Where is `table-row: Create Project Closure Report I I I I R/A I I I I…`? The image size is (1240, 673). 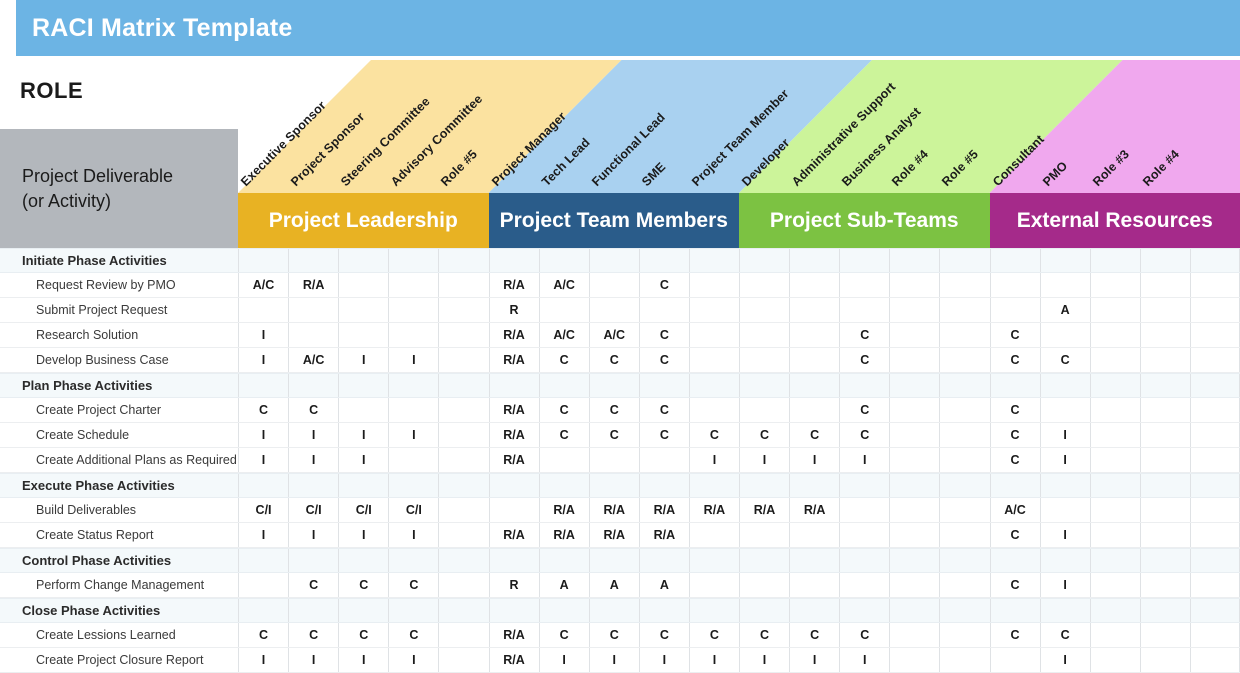 table-row: Create Project Closure Report I I I I R/A I I I I… is located at coordinates (620, 660).